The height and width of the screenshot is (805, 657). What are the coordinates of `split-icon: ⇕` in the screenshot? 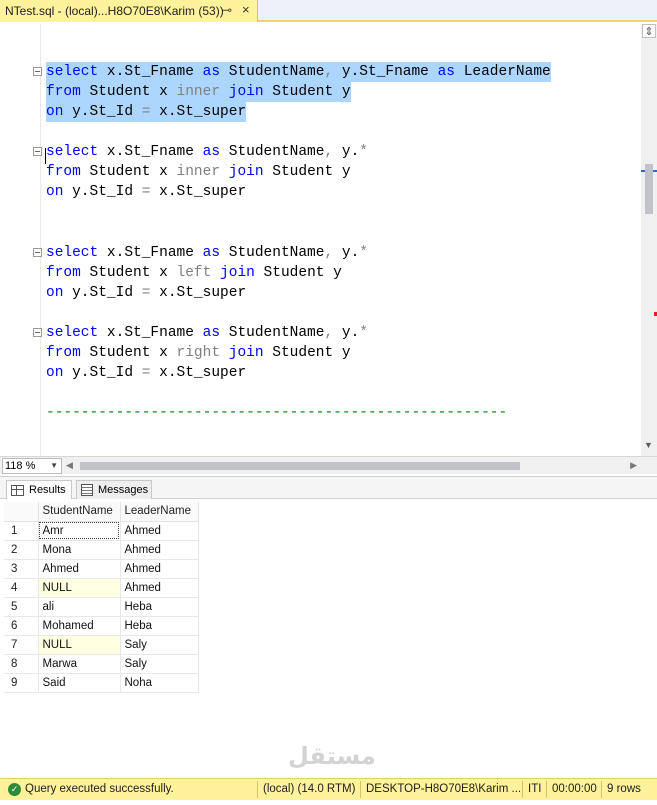 It's located at (649, 31).